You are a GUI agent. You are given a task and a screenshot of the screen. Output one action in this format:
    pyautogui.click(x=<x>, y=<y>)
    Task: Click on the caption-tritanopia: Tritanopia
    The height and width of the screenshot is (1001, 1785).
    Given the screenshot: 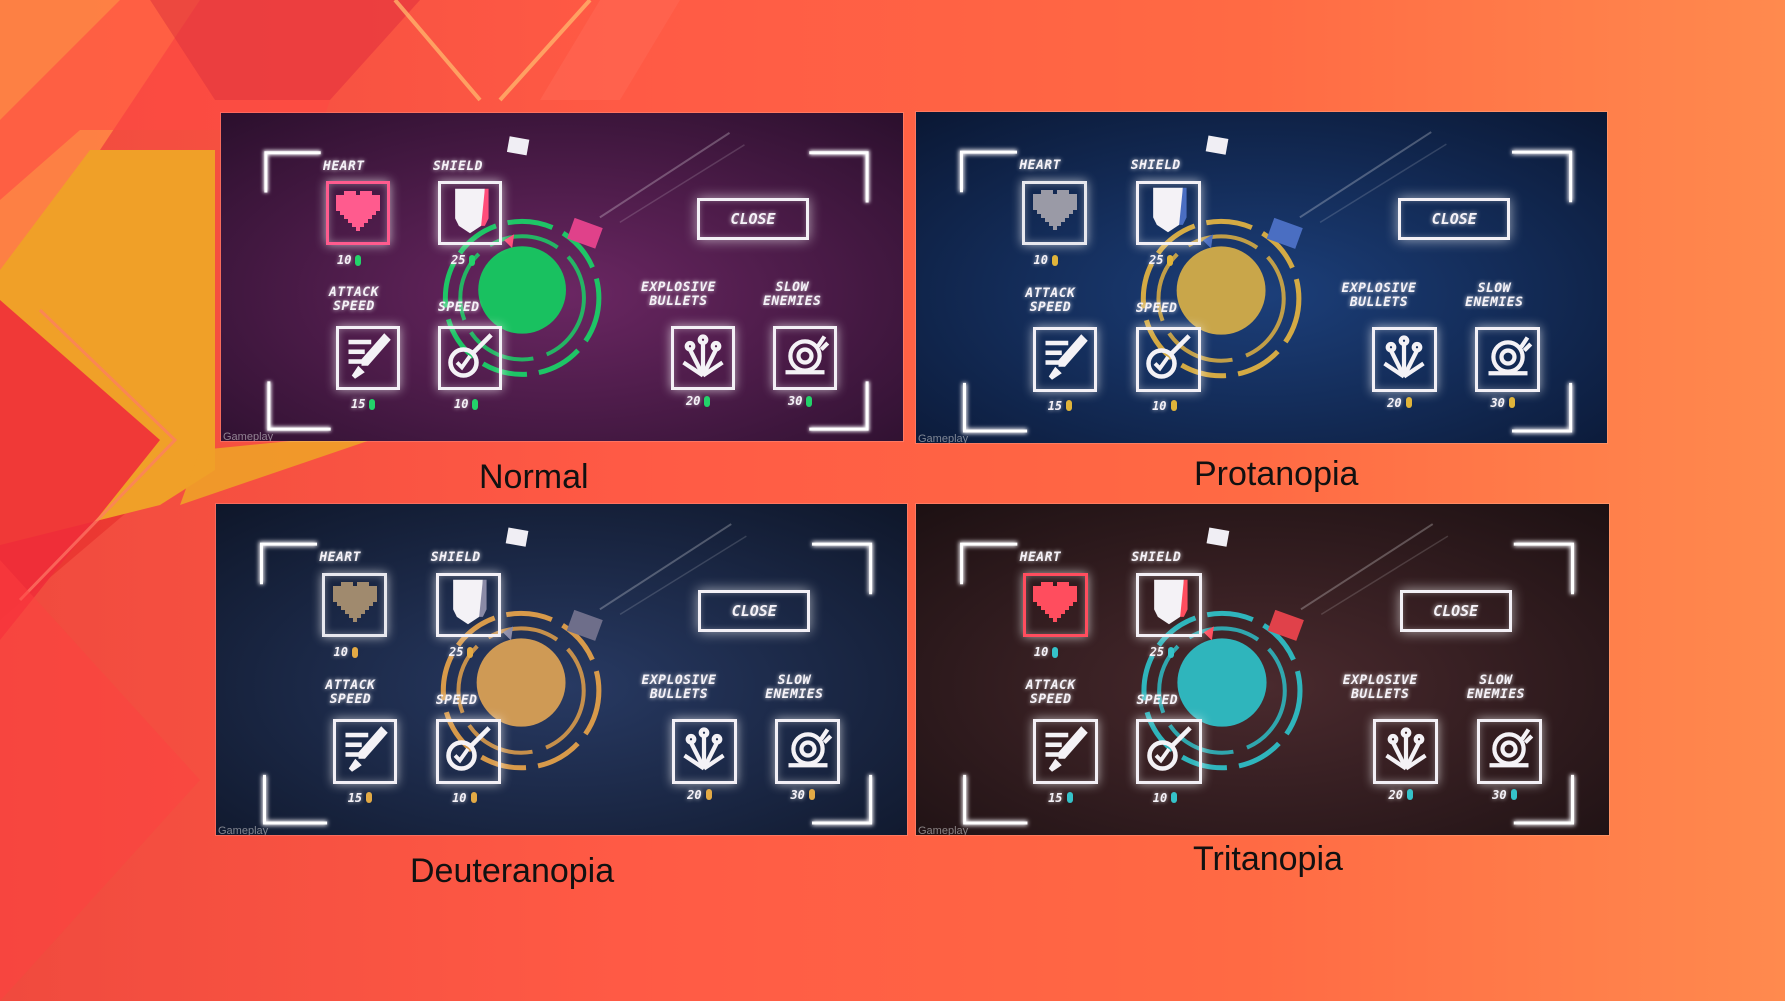 What is the action you would take?
    pyautogui.click(x=1268, y=859)
    